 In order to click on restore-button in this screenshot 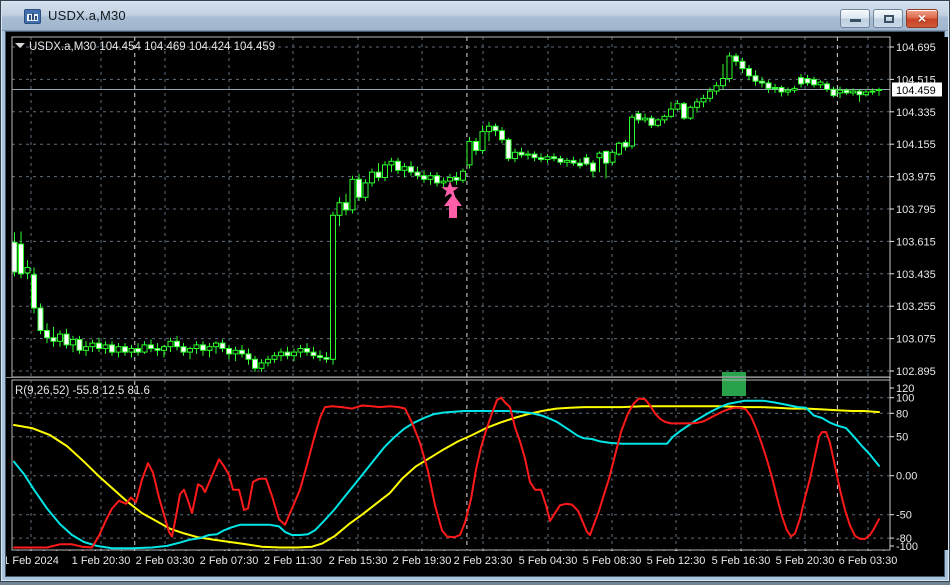, I will do `click(888, 18)`.